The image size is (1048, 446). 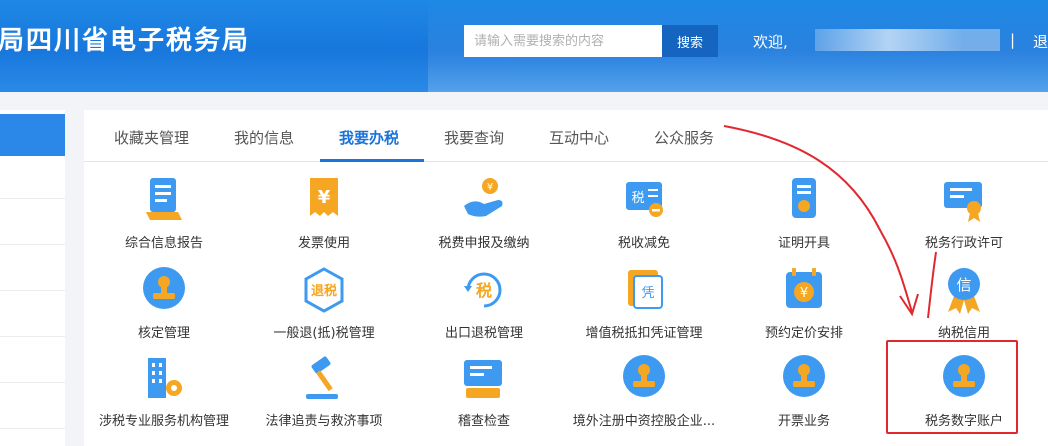 I want to click on service-item: 涉税专业服务机构管理, so click(x=164, y=395).